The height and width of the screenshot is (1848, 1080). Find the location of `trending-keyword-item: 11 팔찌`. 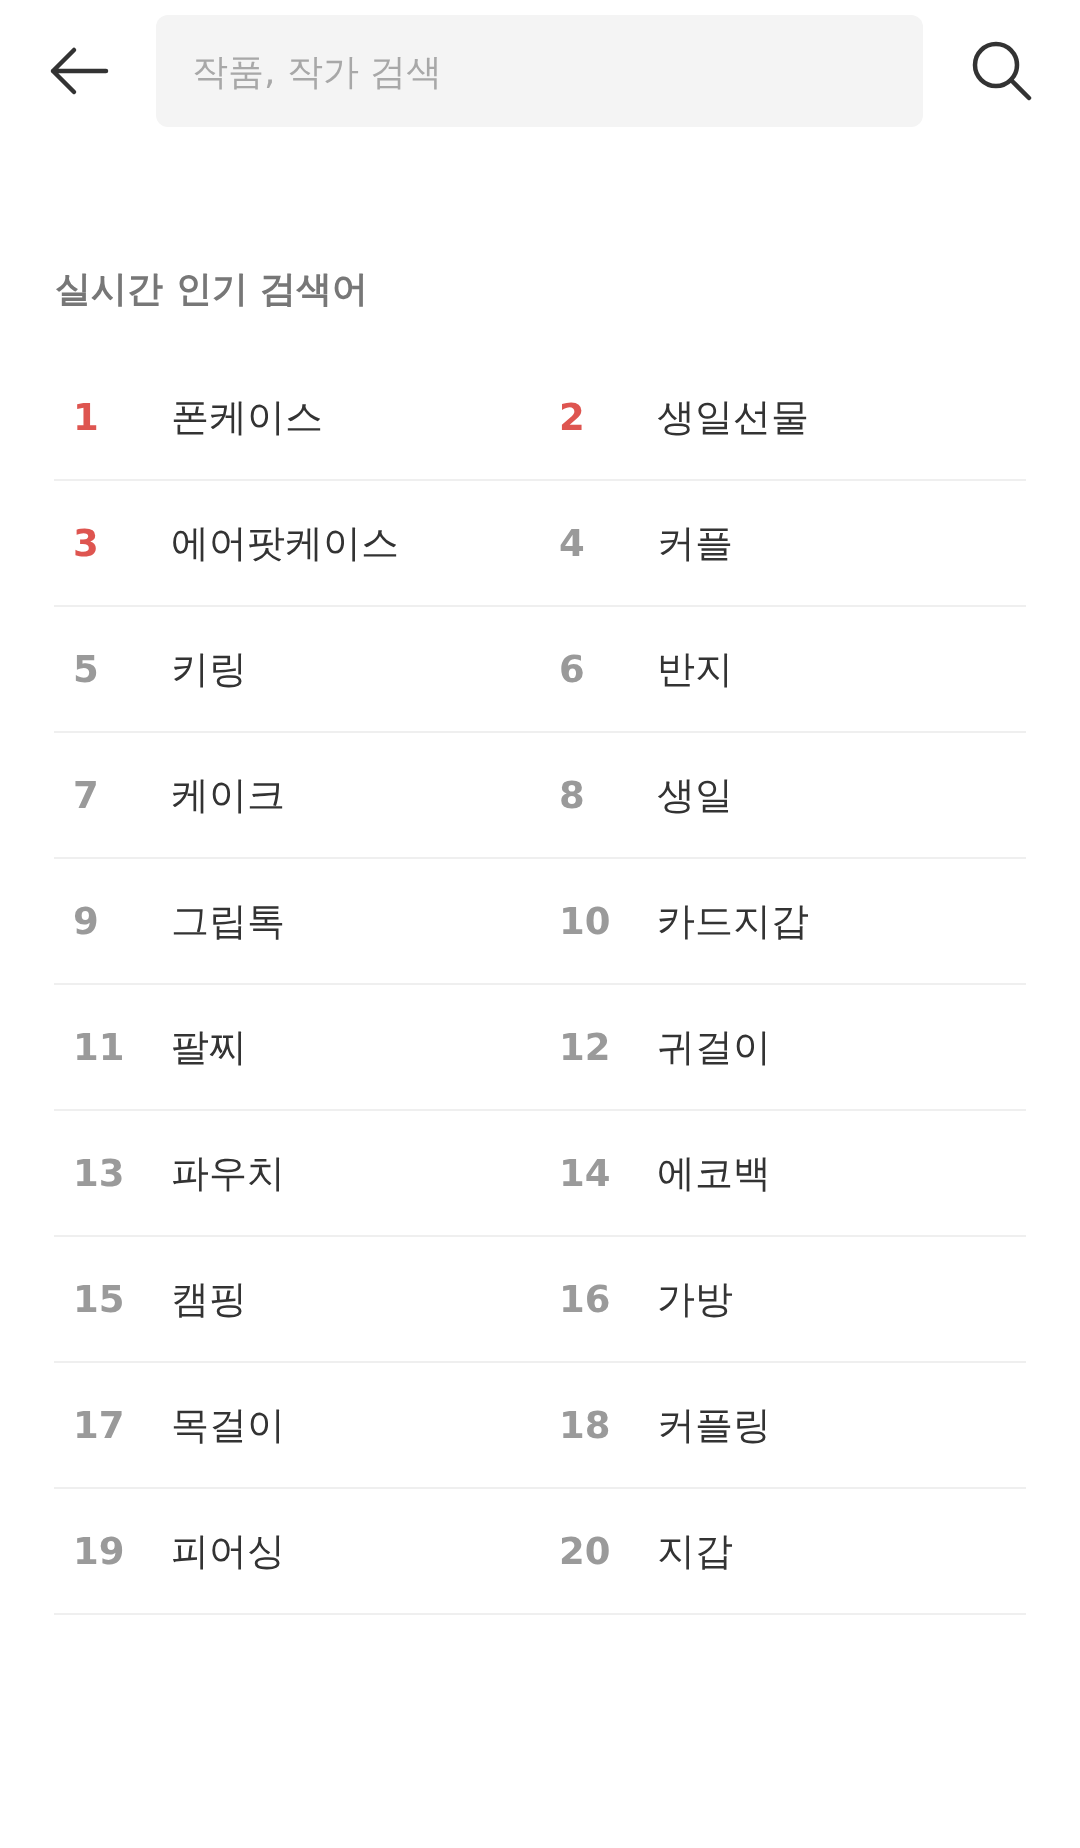

trending-keyword-item: 11 팔찌 is located at coordinates (297, 1048).